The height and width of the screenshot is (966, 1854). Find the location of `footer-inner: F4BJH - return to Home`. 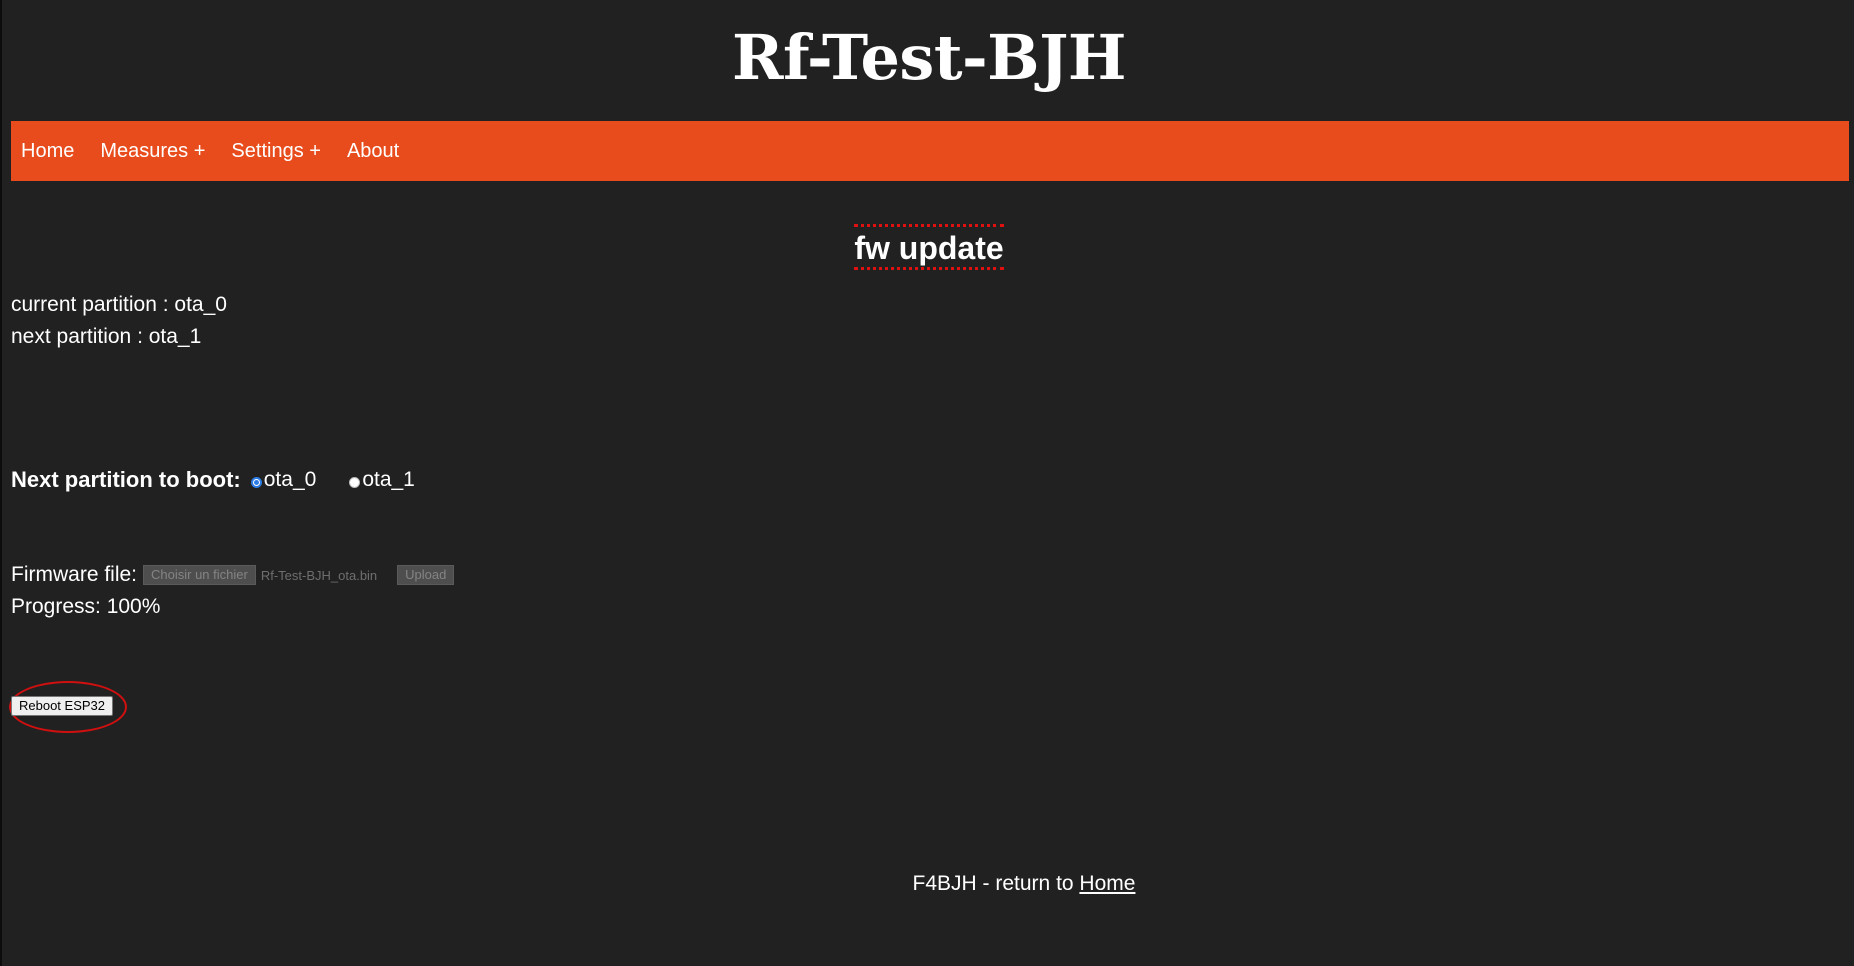

footer-inner: F4BJH - return to Home is located at coordinates (1024, 884).